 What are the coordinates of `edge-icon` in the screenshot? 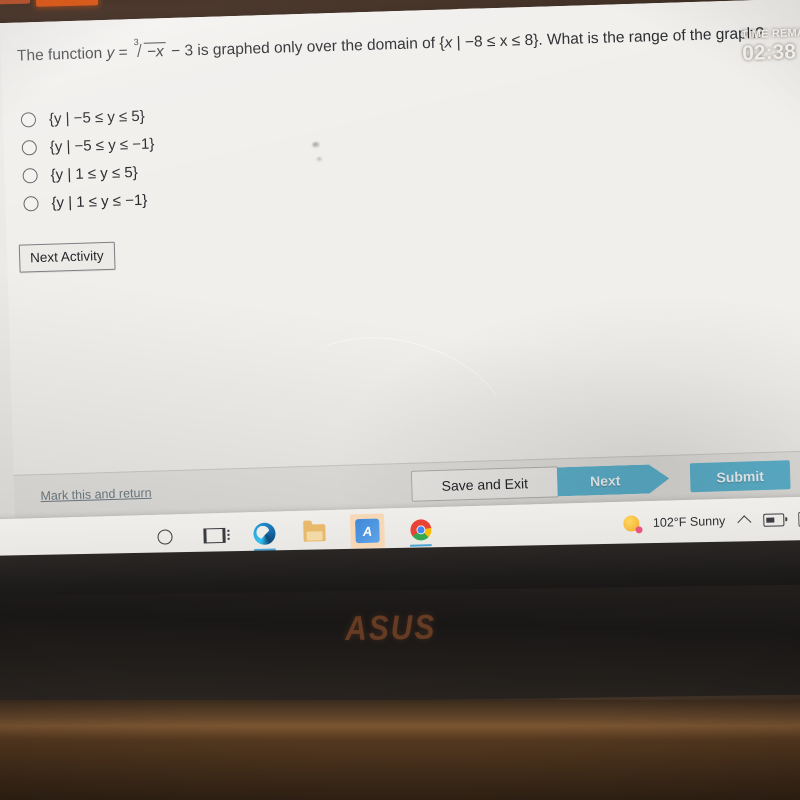 It's located at (264, 534).